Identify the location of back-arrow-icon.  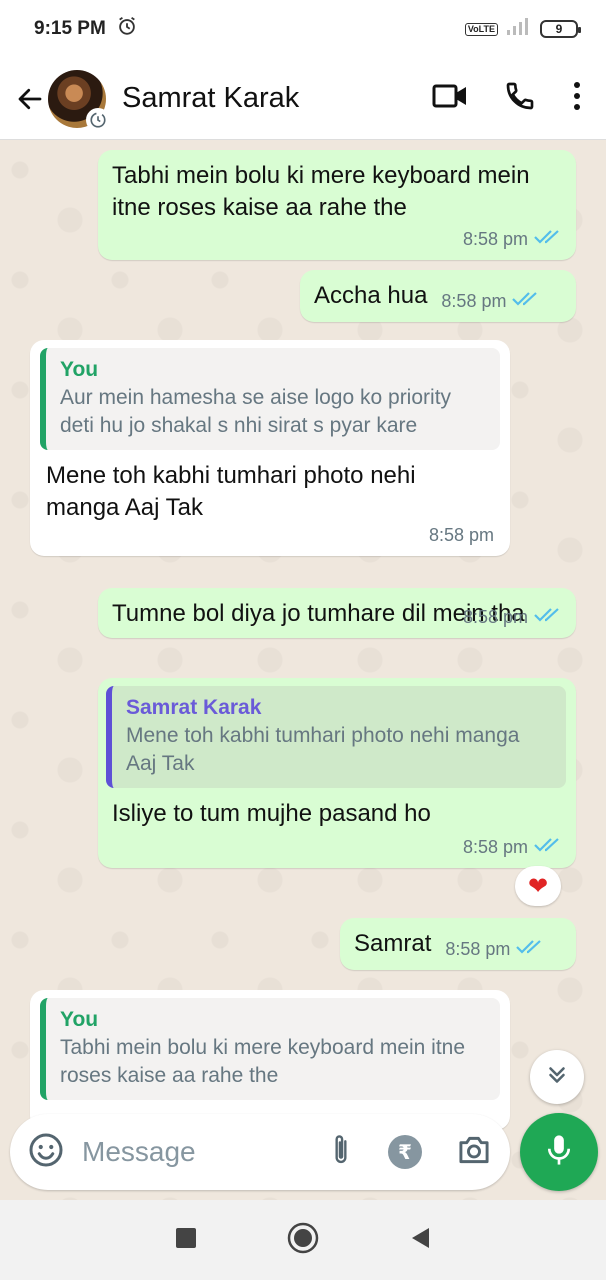
(30, 99).